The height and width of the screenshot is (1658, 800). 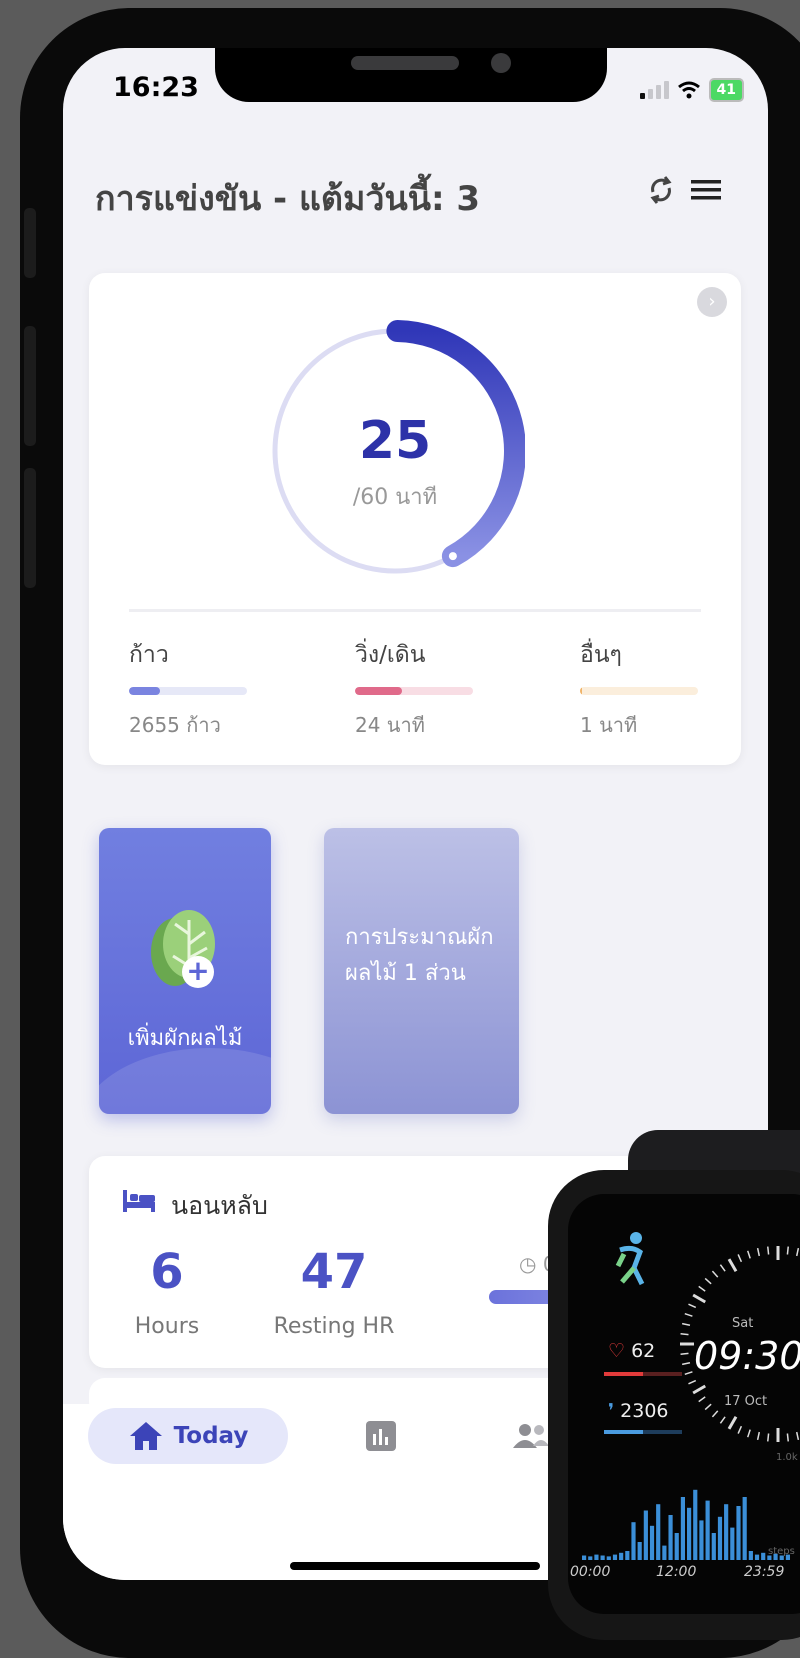 What do you see at coordinates (686, 1524) in the screenshot?
I see `watch-steps-chart` at bounding box center [686, 1524].